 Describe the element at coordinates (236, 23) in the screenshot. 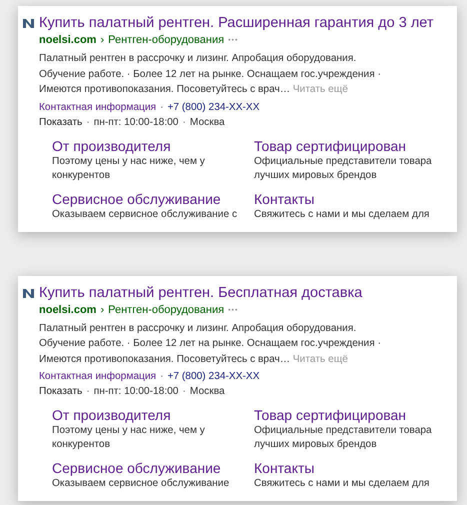

I see `ad-title-link: Купить палатный рентген. Расширенная гарантия до 3 лет` at that location.